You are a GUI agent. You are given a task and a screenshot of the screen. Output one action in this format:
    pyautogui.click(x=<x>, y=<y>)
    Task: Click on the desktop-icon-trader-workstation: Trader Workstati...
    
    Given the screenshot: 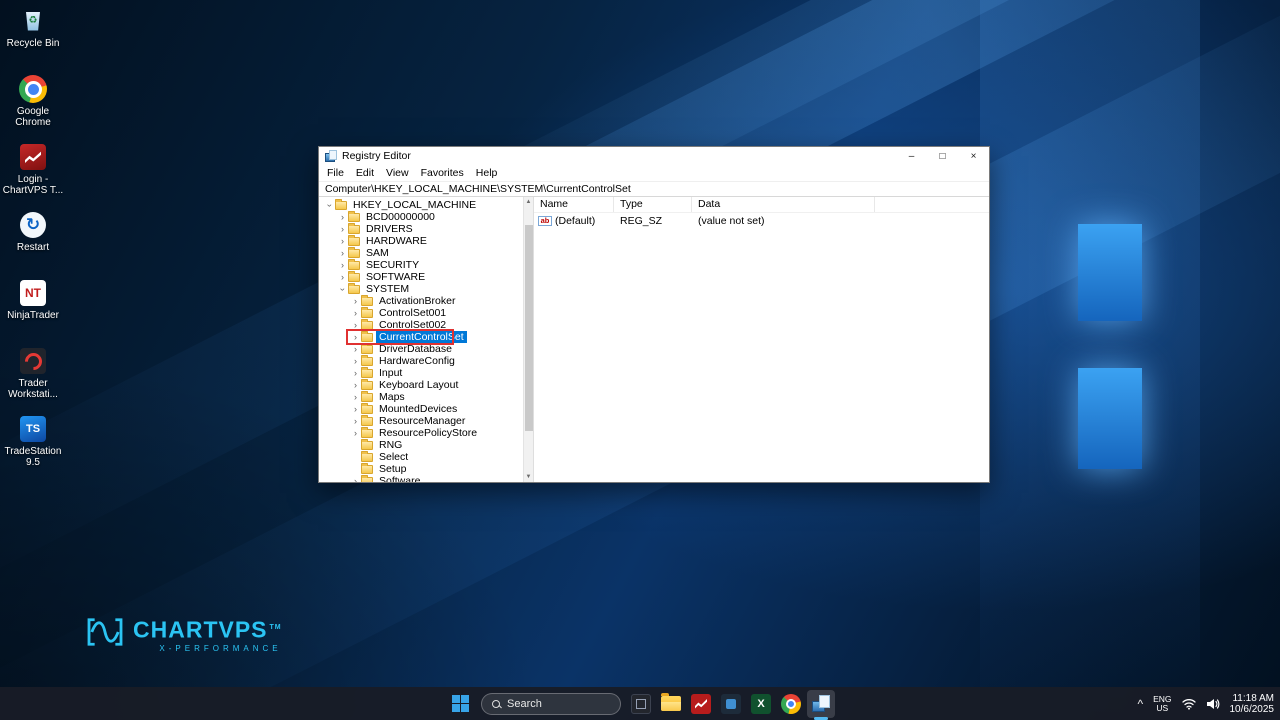 What is the action you would take?
    pyautogui.click(x=33, y=377)
    